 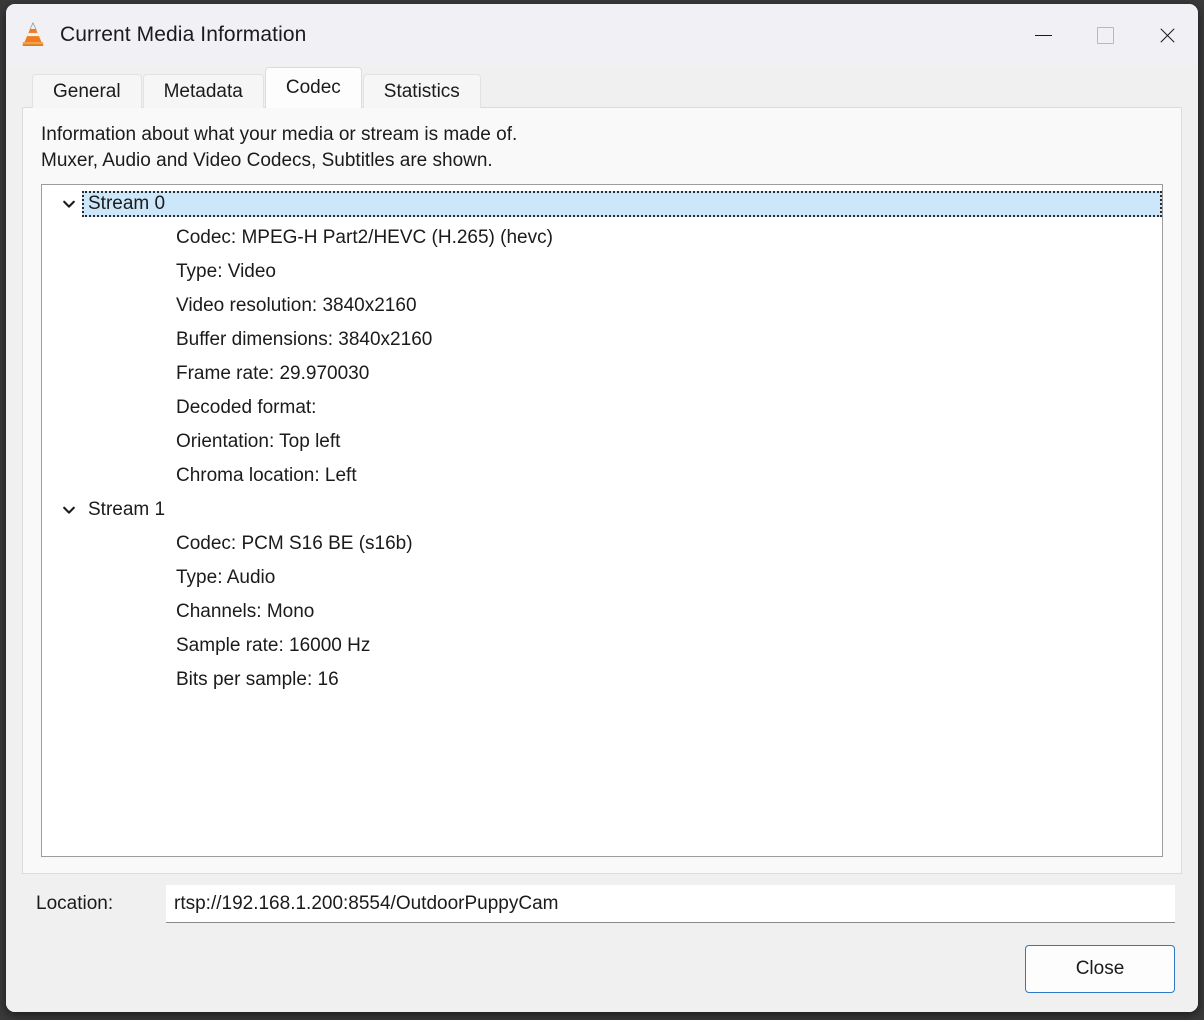 I want to click on maximize-button, so click(x=1105, y=35).